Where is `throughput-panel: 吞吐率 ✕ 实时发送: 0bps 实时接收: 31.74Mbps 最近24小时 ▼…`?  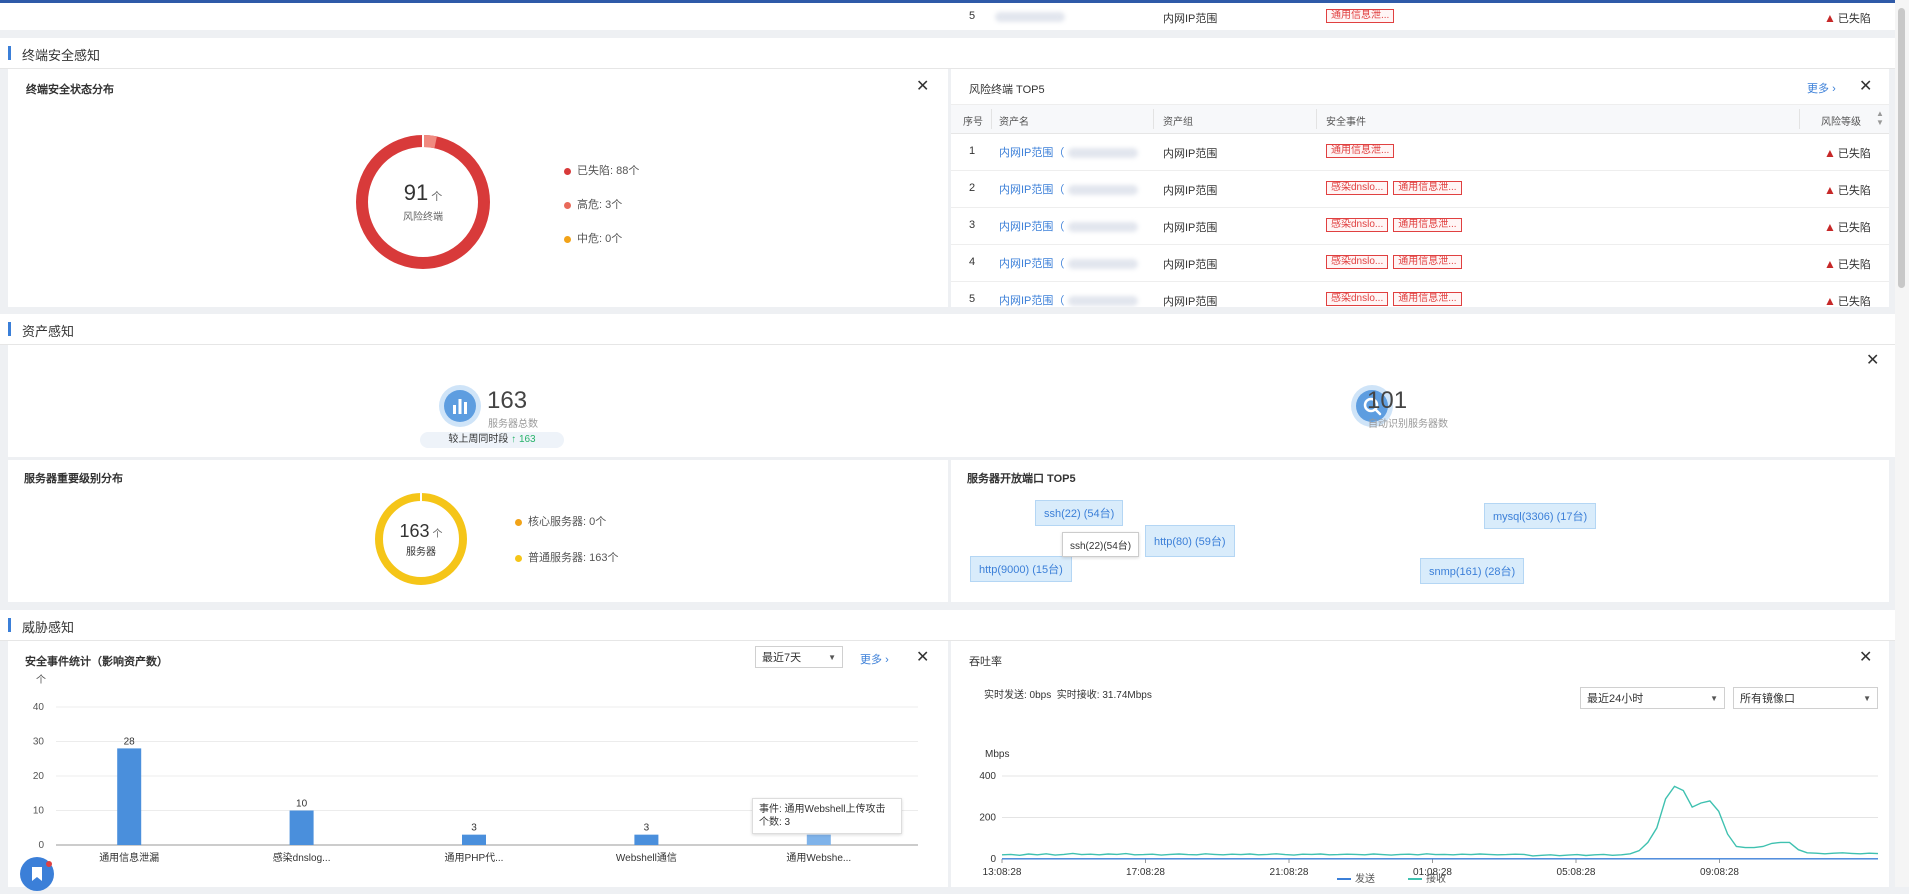 throughput-panel: 吞吐率 ✕ 实时发送: 0bps 实时接收: 31.74Mbps 最近24小时 ▼… is located at coordinates (1420, 764).